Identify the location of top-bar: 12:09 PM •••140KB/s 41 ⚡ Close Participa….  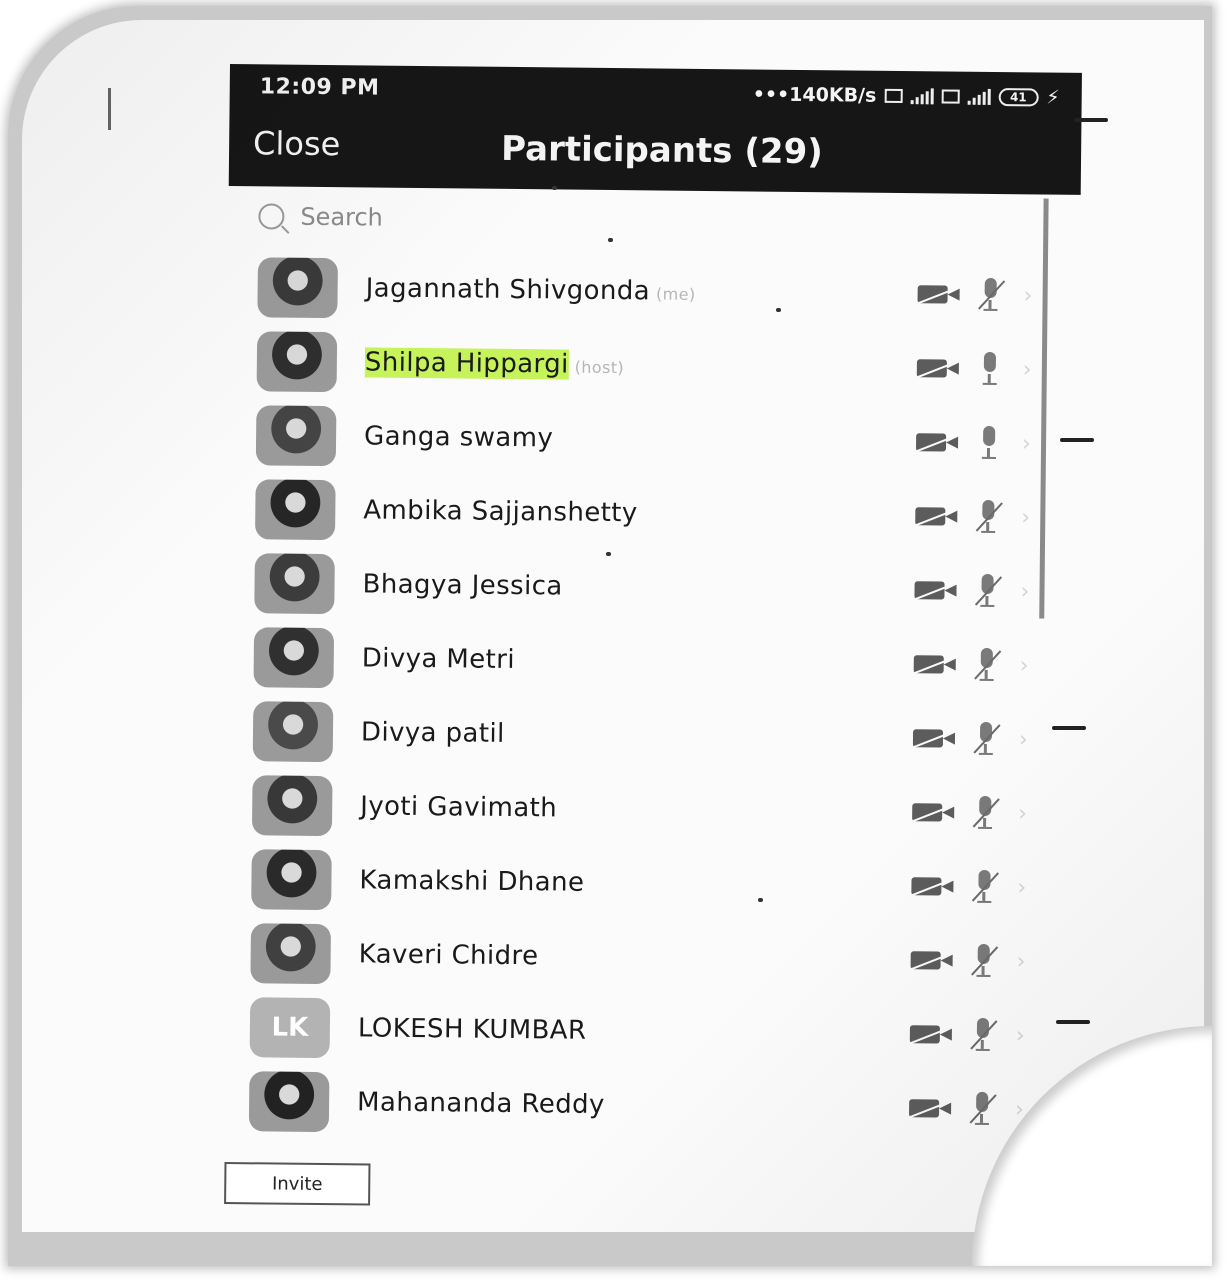
(655, 129).